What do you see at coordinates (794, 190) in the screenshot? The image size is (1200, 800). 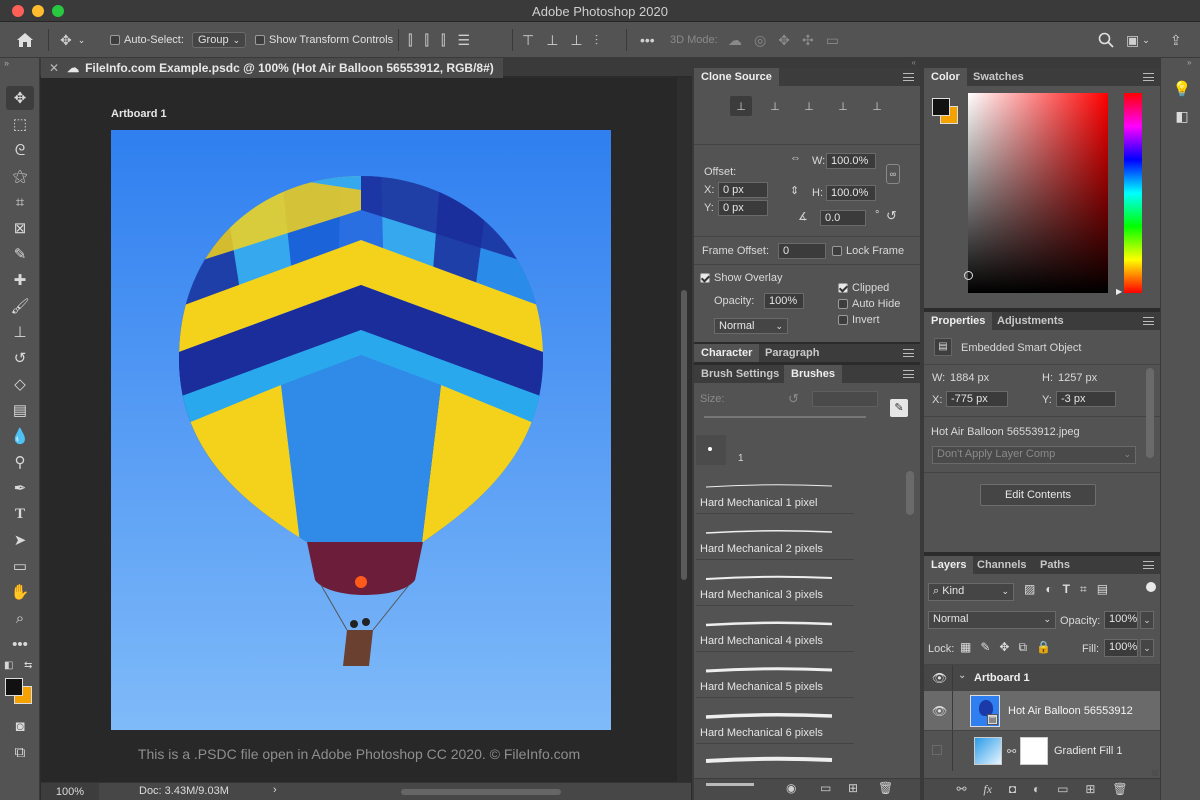 I see `flip-vertical-icon: ⇕` at bounding box center [794, 190].